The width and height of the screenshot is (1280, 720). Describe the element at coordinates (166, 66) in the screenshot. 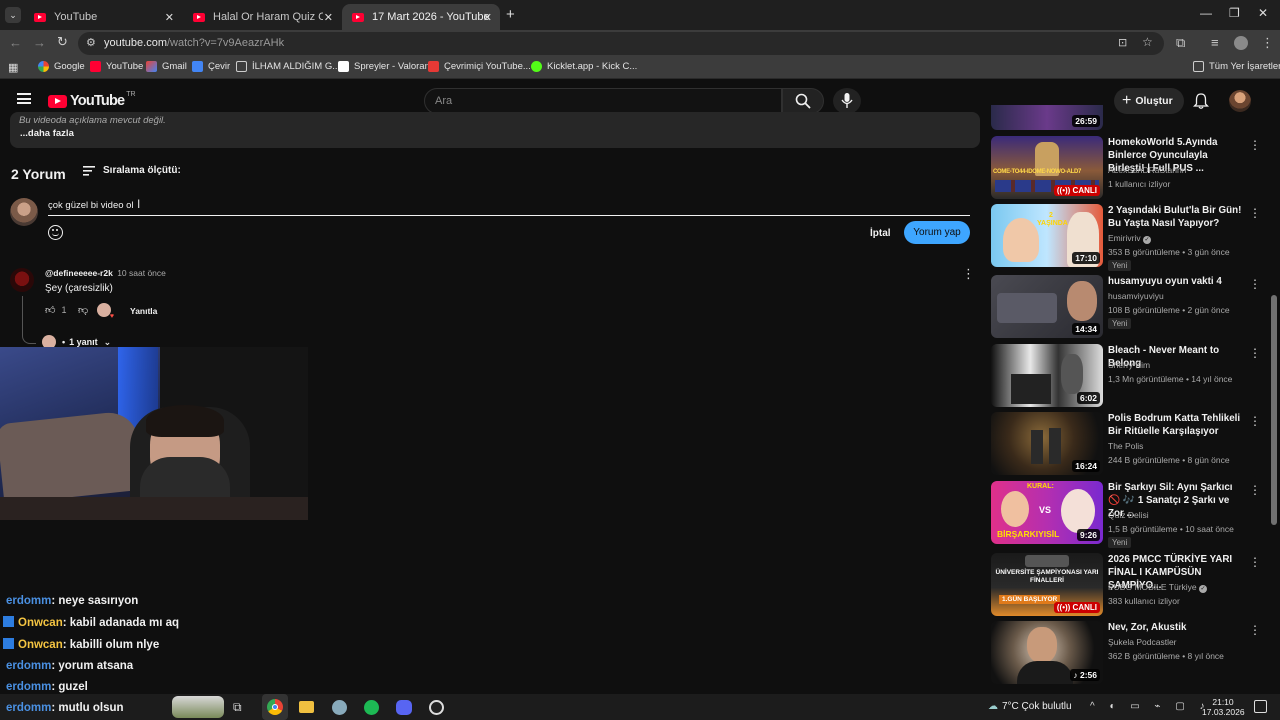

I see `bookmark-gmail: Gmail` at that location.